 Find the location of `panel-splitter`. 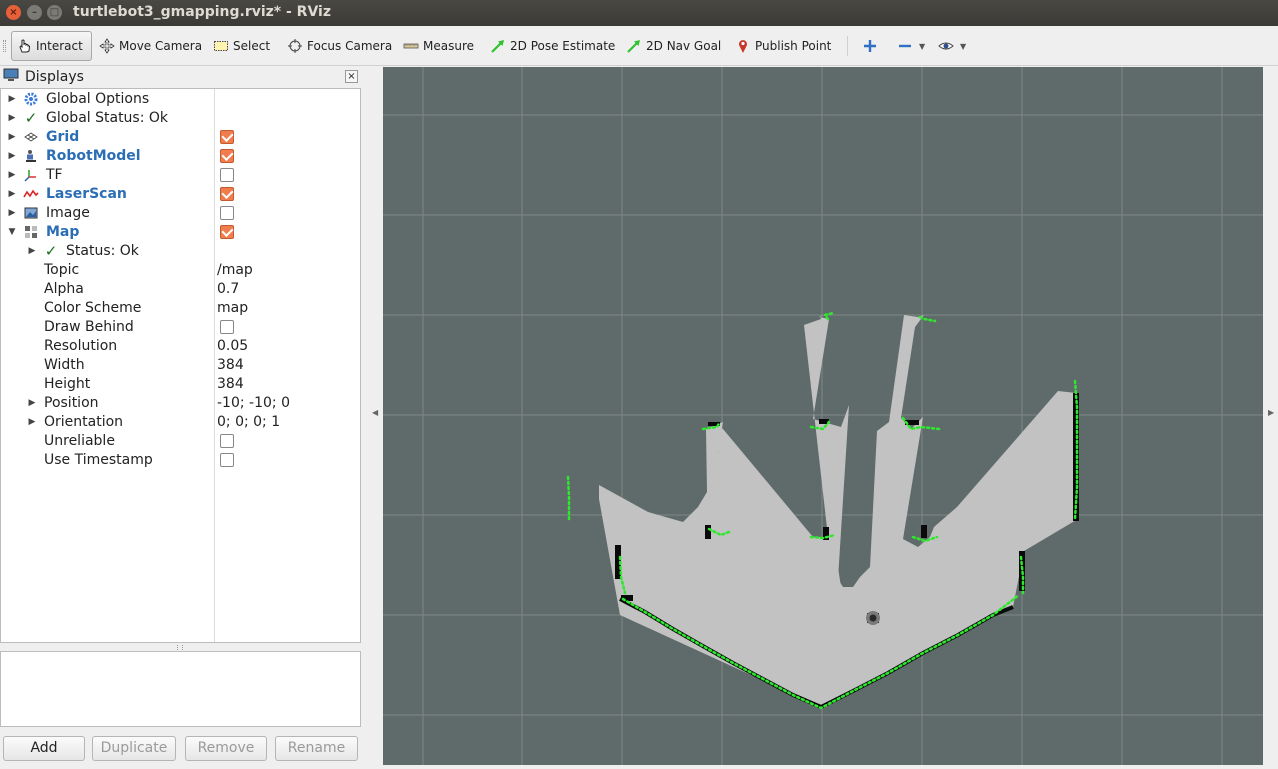

panel-splitter is located at coordinates (180, 647).